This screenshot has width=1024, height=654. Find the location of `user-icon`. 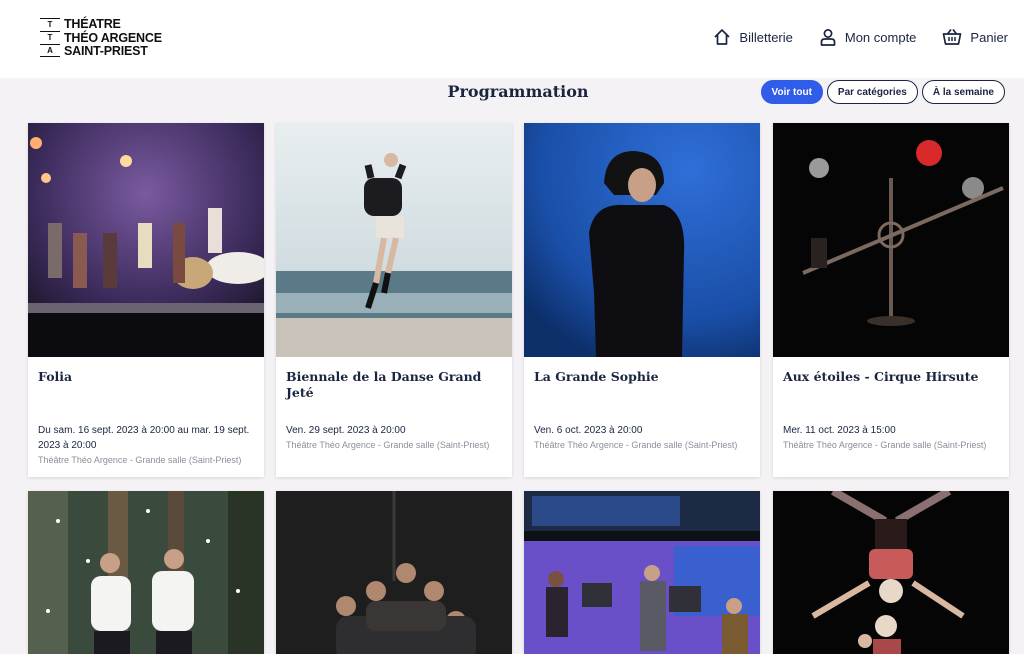

user-icon is located at coordinates (828, 37).